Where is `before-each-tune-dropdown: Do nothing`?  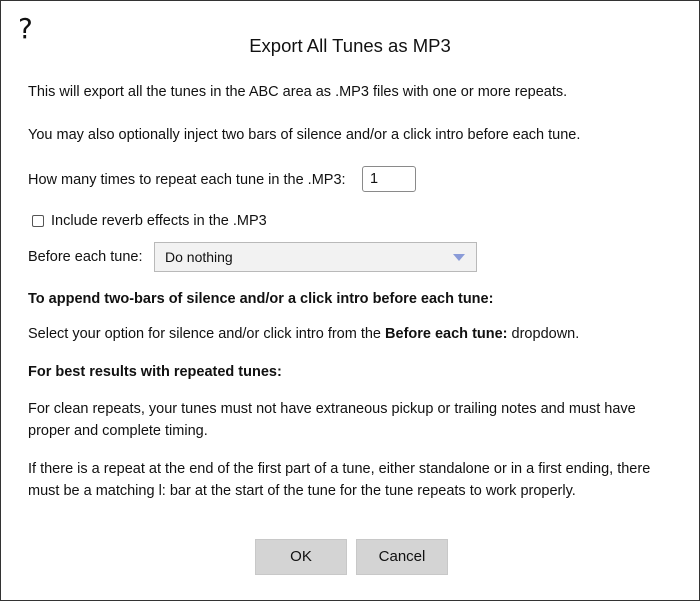 before-each-tune-dropdown: Do nothing is located at coordinates (315, 257).